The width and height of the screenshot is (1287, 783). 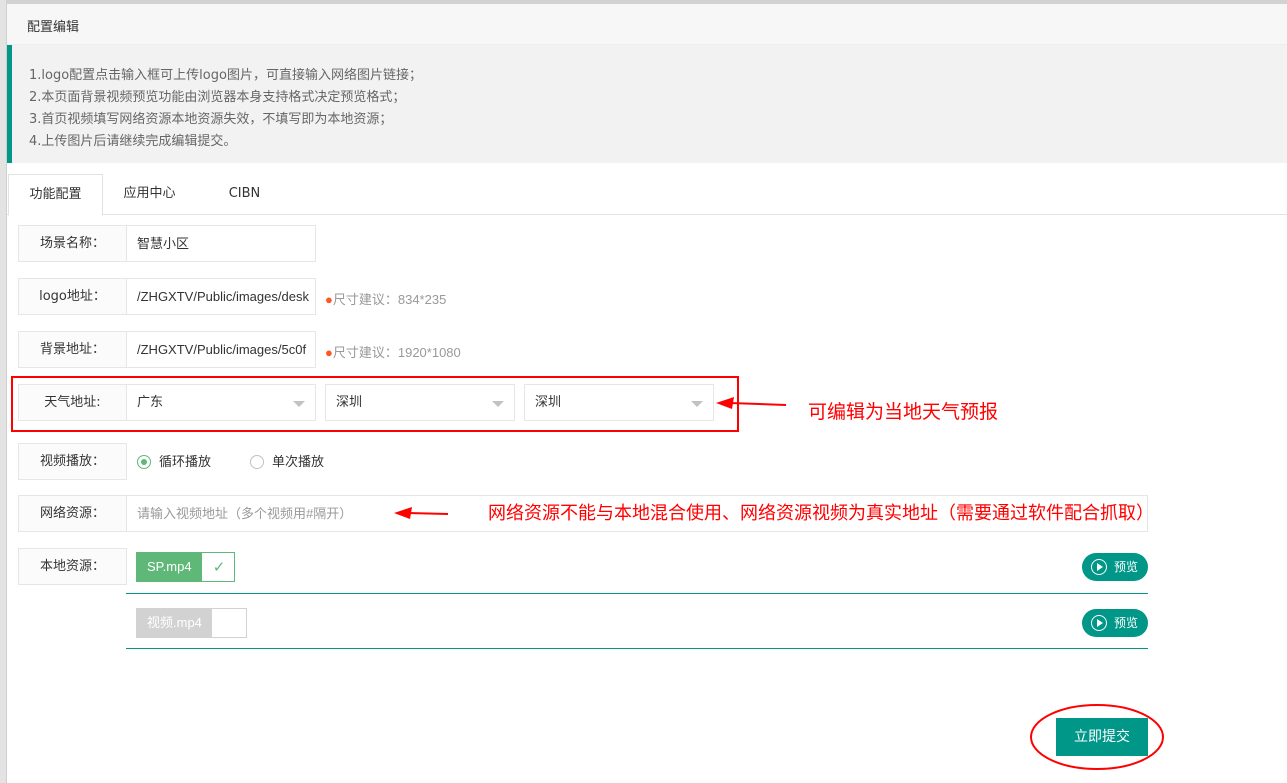 What do you see at coordinates (72, 349) in the screenshot?
I see `background-url-label: 背景地址：` at bounding box center [72, 349].